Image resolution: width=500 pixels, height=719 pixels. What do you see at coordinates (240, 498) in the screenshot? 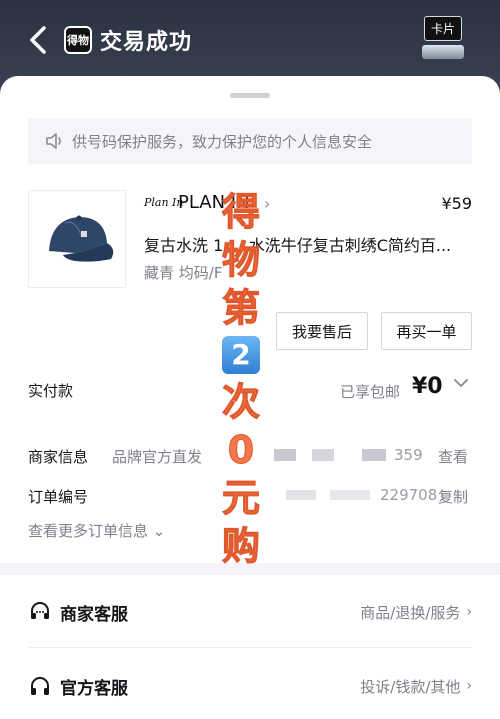
I see `promo-char: 元` at bounding box center [240, 498].